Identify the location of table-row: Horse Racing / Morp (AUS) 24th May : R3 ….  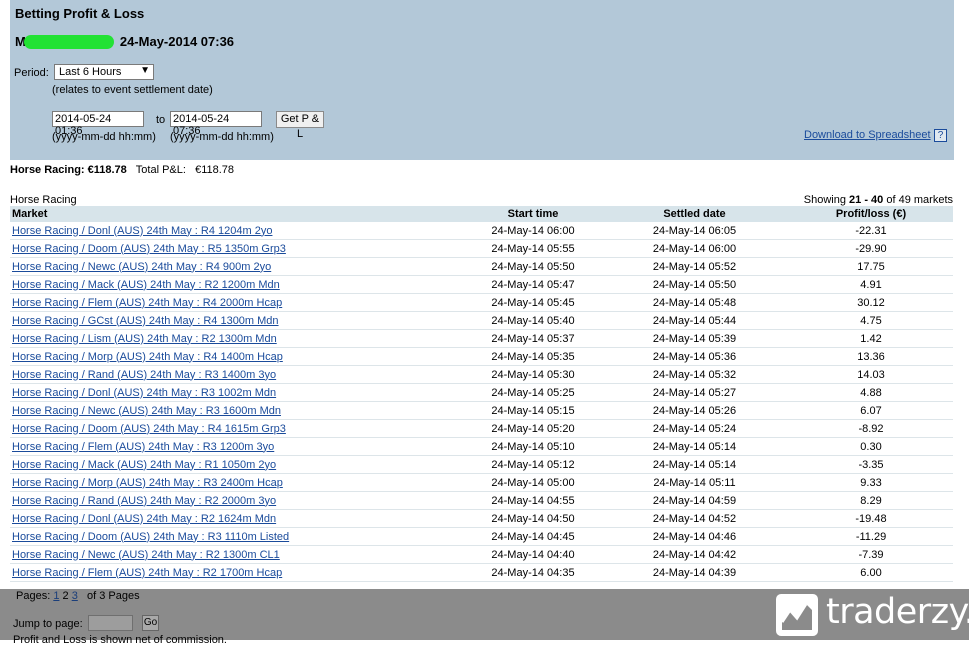
(481, 482).